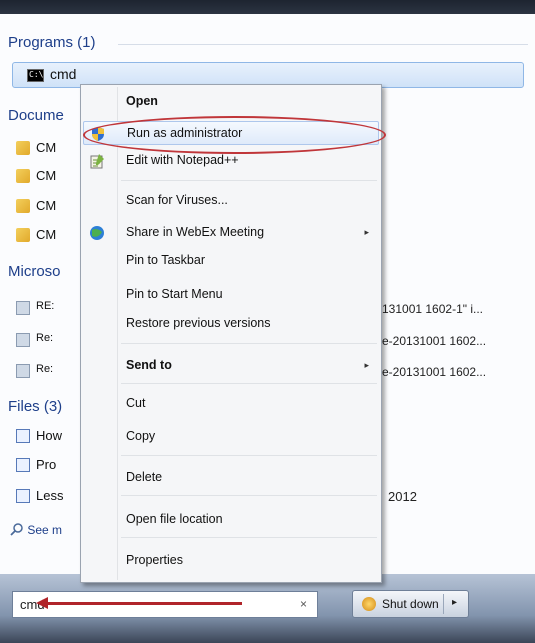 The width and height of the screenshot is (535, 643). Describe the element at coordinates (323, 44) in the screenshot. I see `group-divider` at that location.